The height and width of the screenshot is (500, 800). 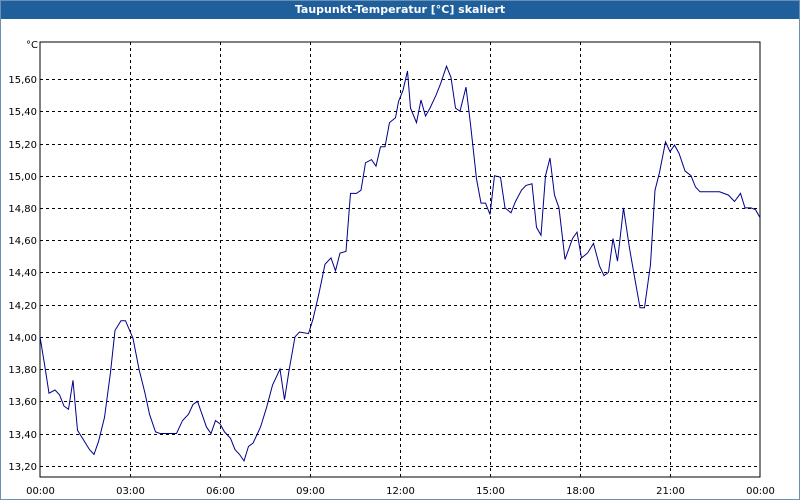 What do you see at coordinates (22, 338) in the screenshot?
I see `y-tick-label: 14,00` at bounding box center [22, 338].